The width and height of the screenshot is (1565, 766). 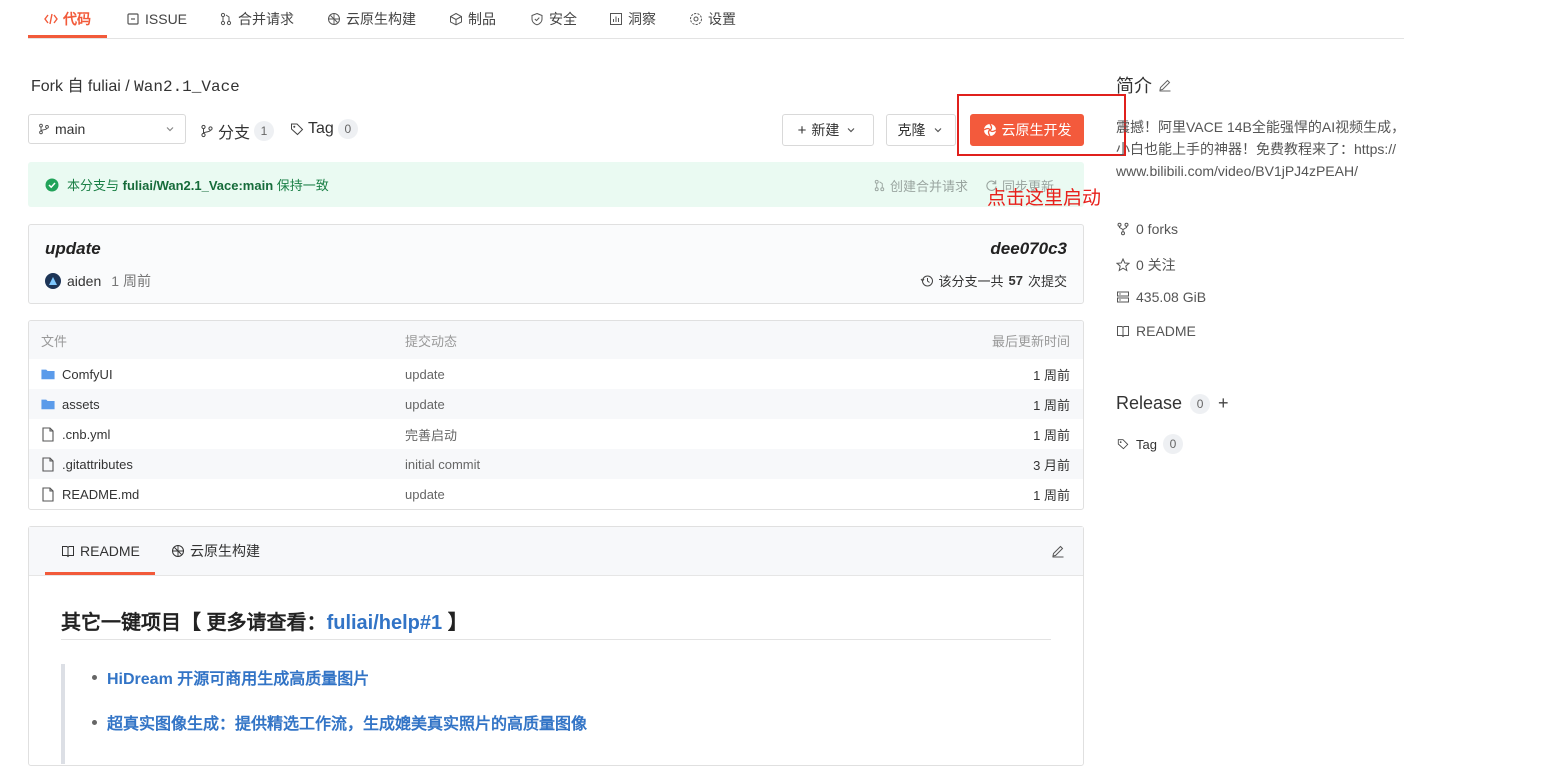 What do you see at coordinates (48, 494) in the screenshot?
I see `file-icon` at bounding box center [48, 494].